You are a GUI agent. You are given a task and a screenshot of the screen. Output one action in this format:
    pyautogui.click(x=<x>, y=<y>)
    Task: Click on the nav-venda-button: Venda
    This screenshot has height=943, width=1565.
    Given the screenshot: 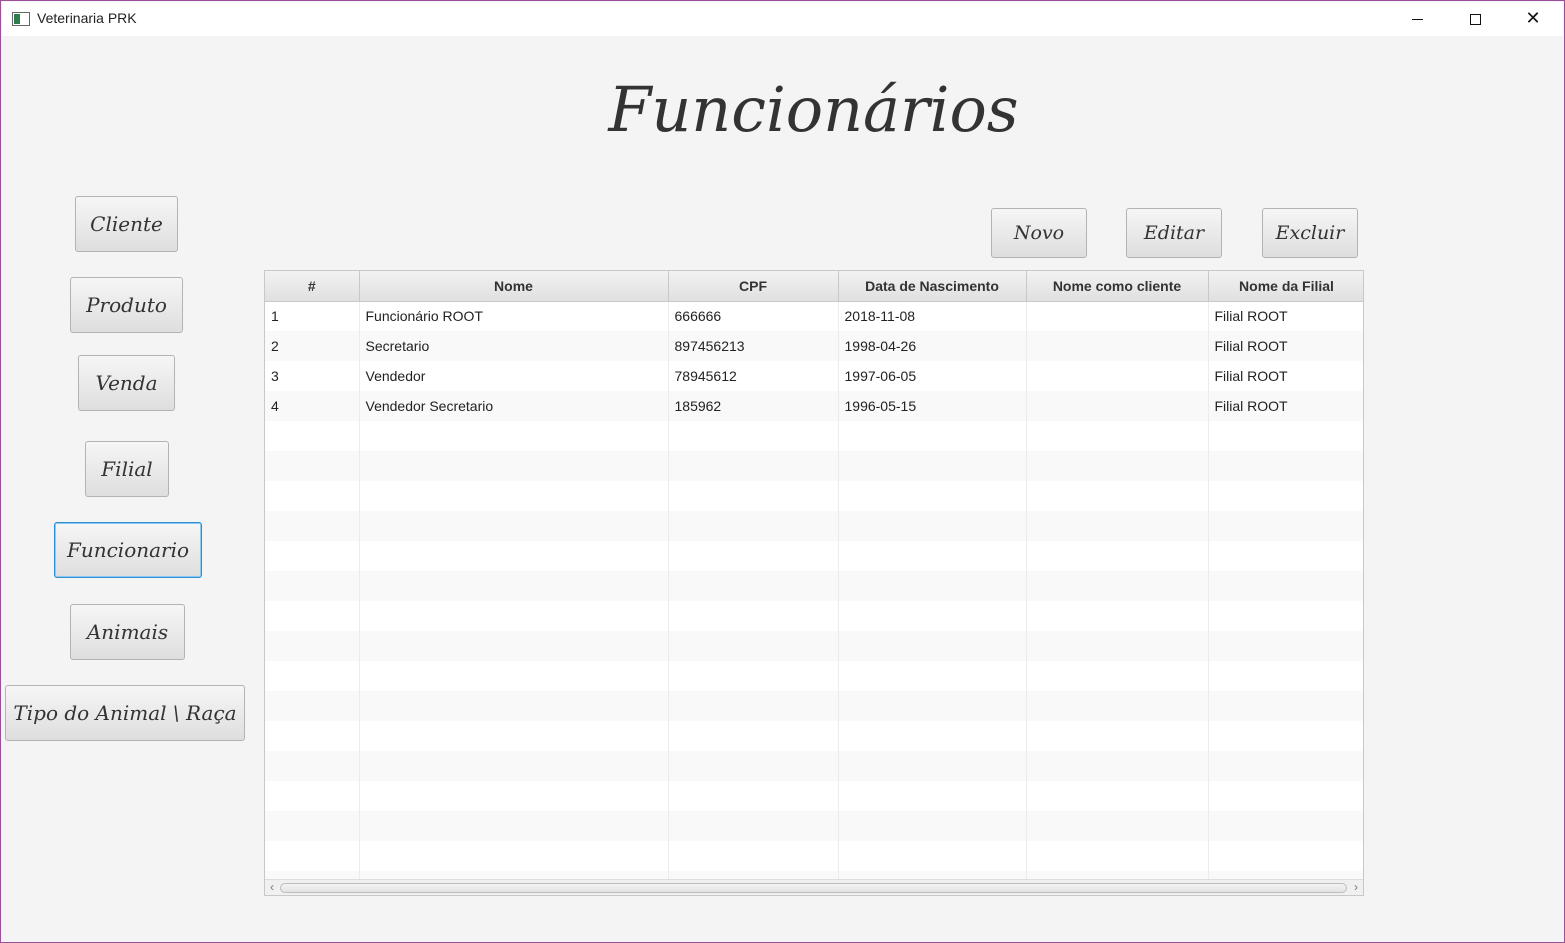 What is the action you would take?
    pyautogui.click(x=126, y=383)
    